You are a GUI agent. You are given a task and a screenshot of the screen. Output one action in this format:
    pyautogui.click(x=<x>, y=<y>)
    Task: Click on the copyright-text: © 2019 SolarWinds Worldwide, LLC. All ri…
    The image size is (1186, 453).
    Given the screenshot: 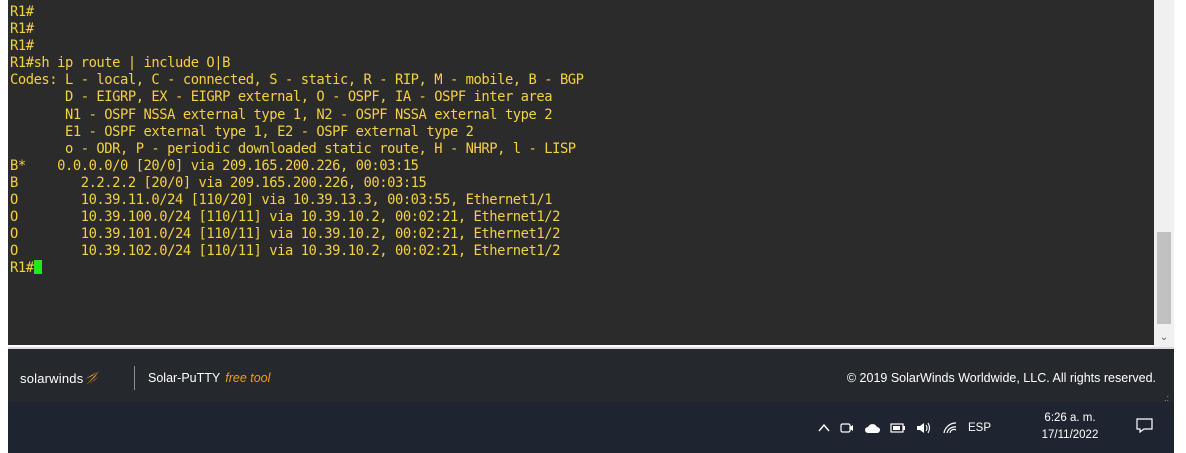 What is the action you would take?
    pyautogui.click(x=1001, y=378)
    